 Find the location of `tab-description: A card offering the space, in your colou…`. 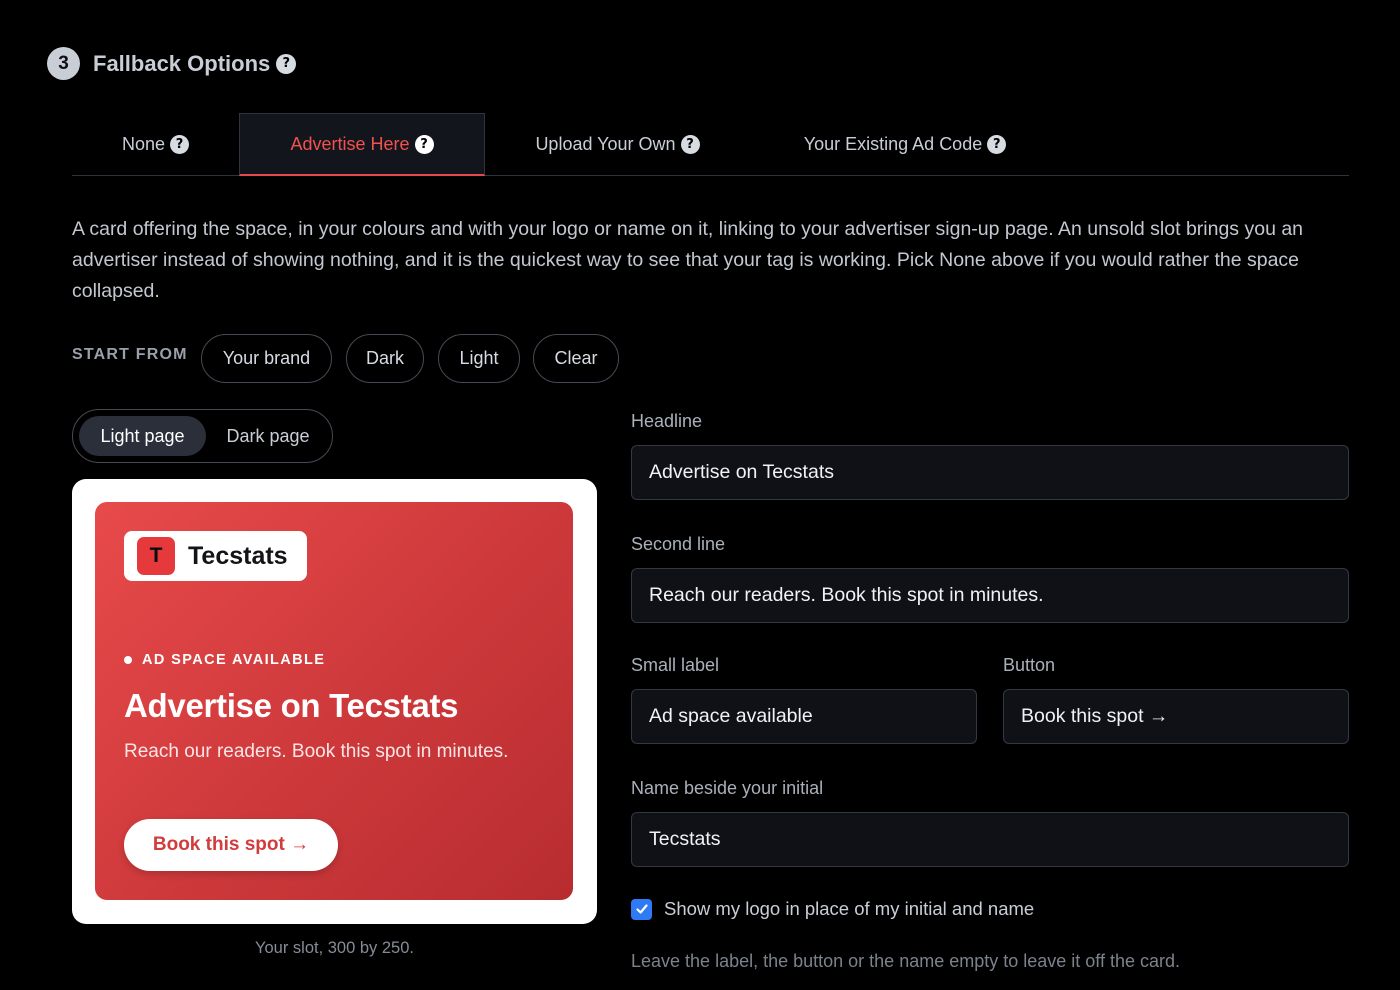

tab-description: A card offering the space, in your colou… is located at coordinates (688, 260).